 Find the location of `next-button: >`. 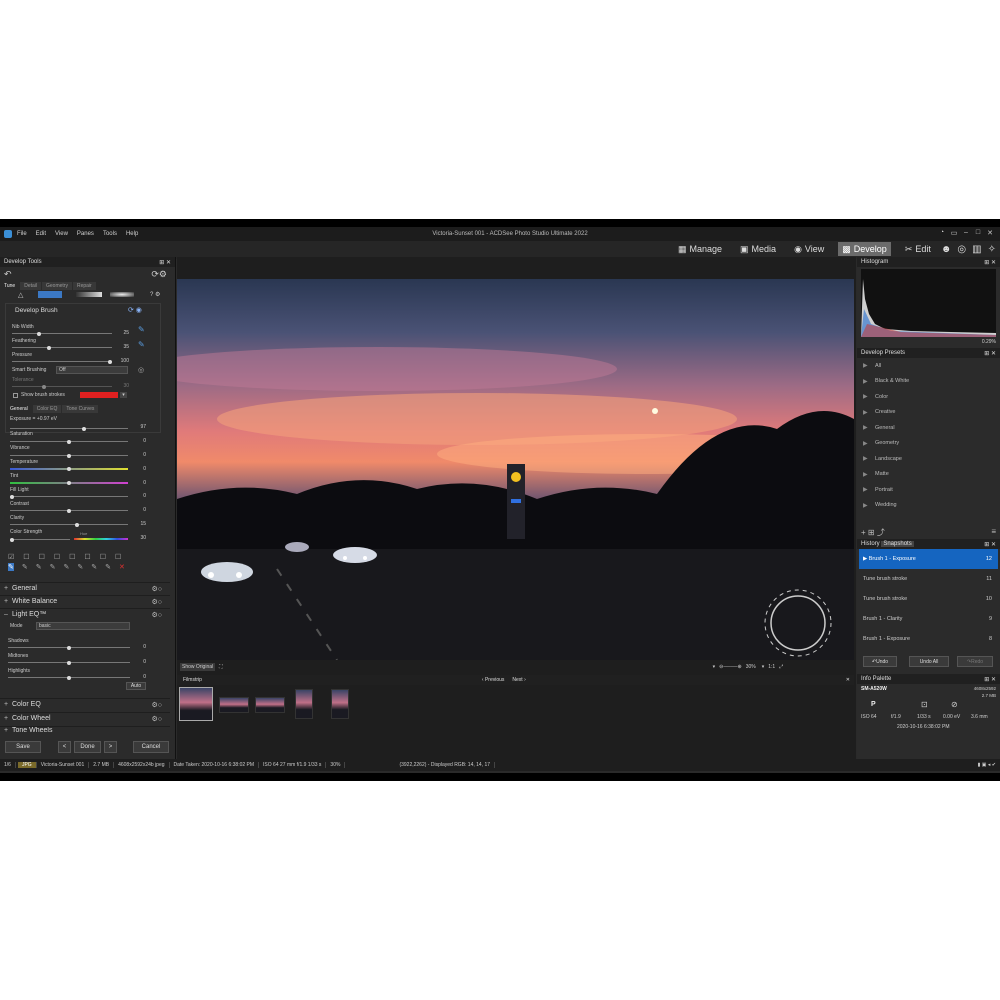

next-button: > is located at coordinates (110, 747).